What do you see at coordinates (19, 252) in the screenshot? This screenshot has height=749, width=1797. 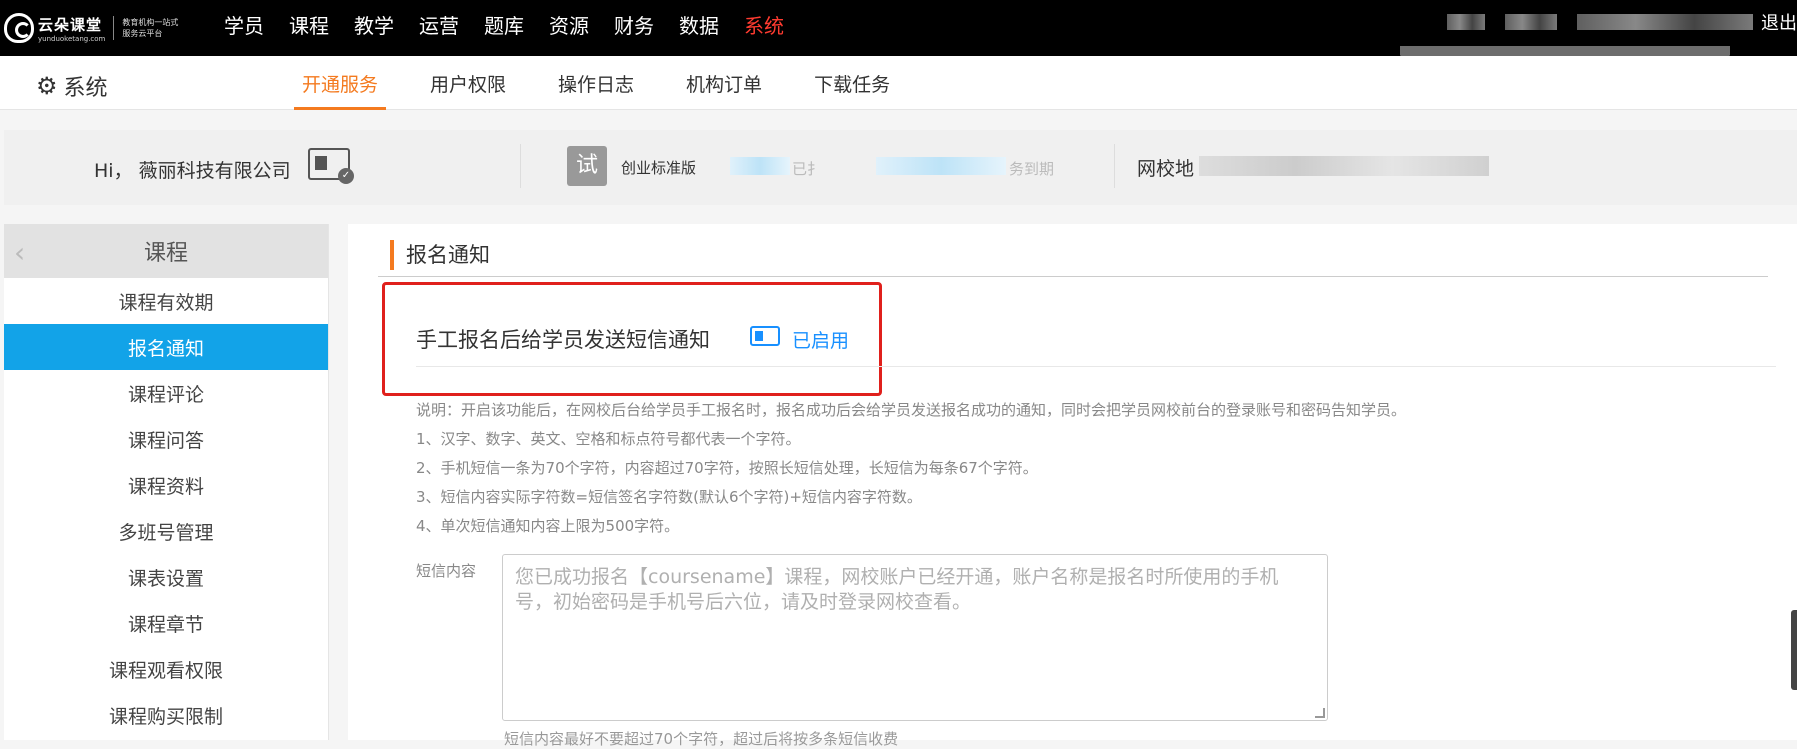 I see `chevron-left-icon: ‹` at bounding box center [19, 252].